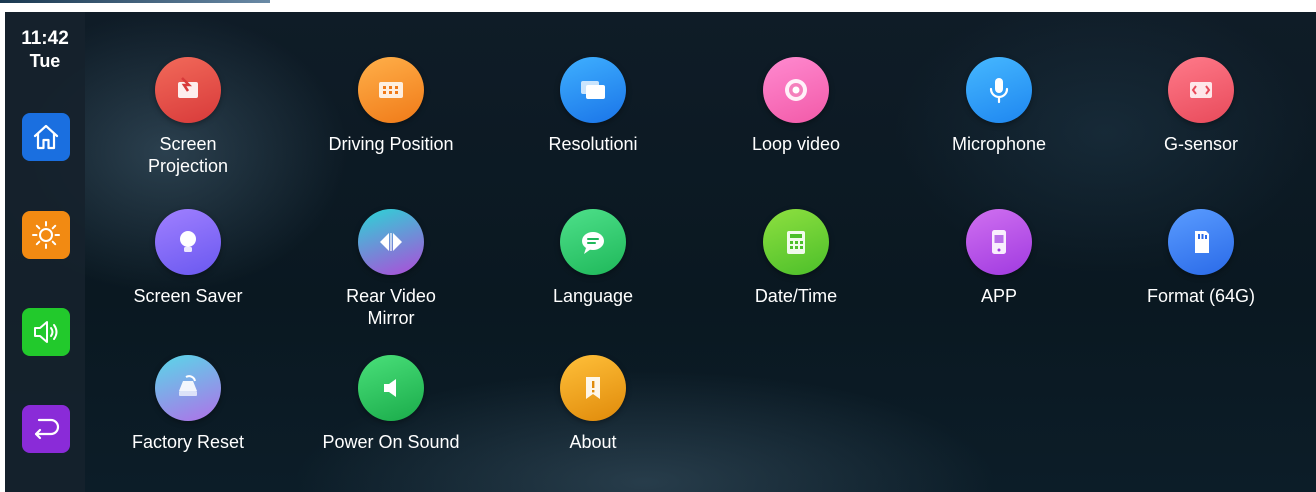 The width and height of the screenshot is (1316, 492). Describe the element at coordinates (391, 242) in the screenshot. I see `rear-video-mirror-icon` at that location.